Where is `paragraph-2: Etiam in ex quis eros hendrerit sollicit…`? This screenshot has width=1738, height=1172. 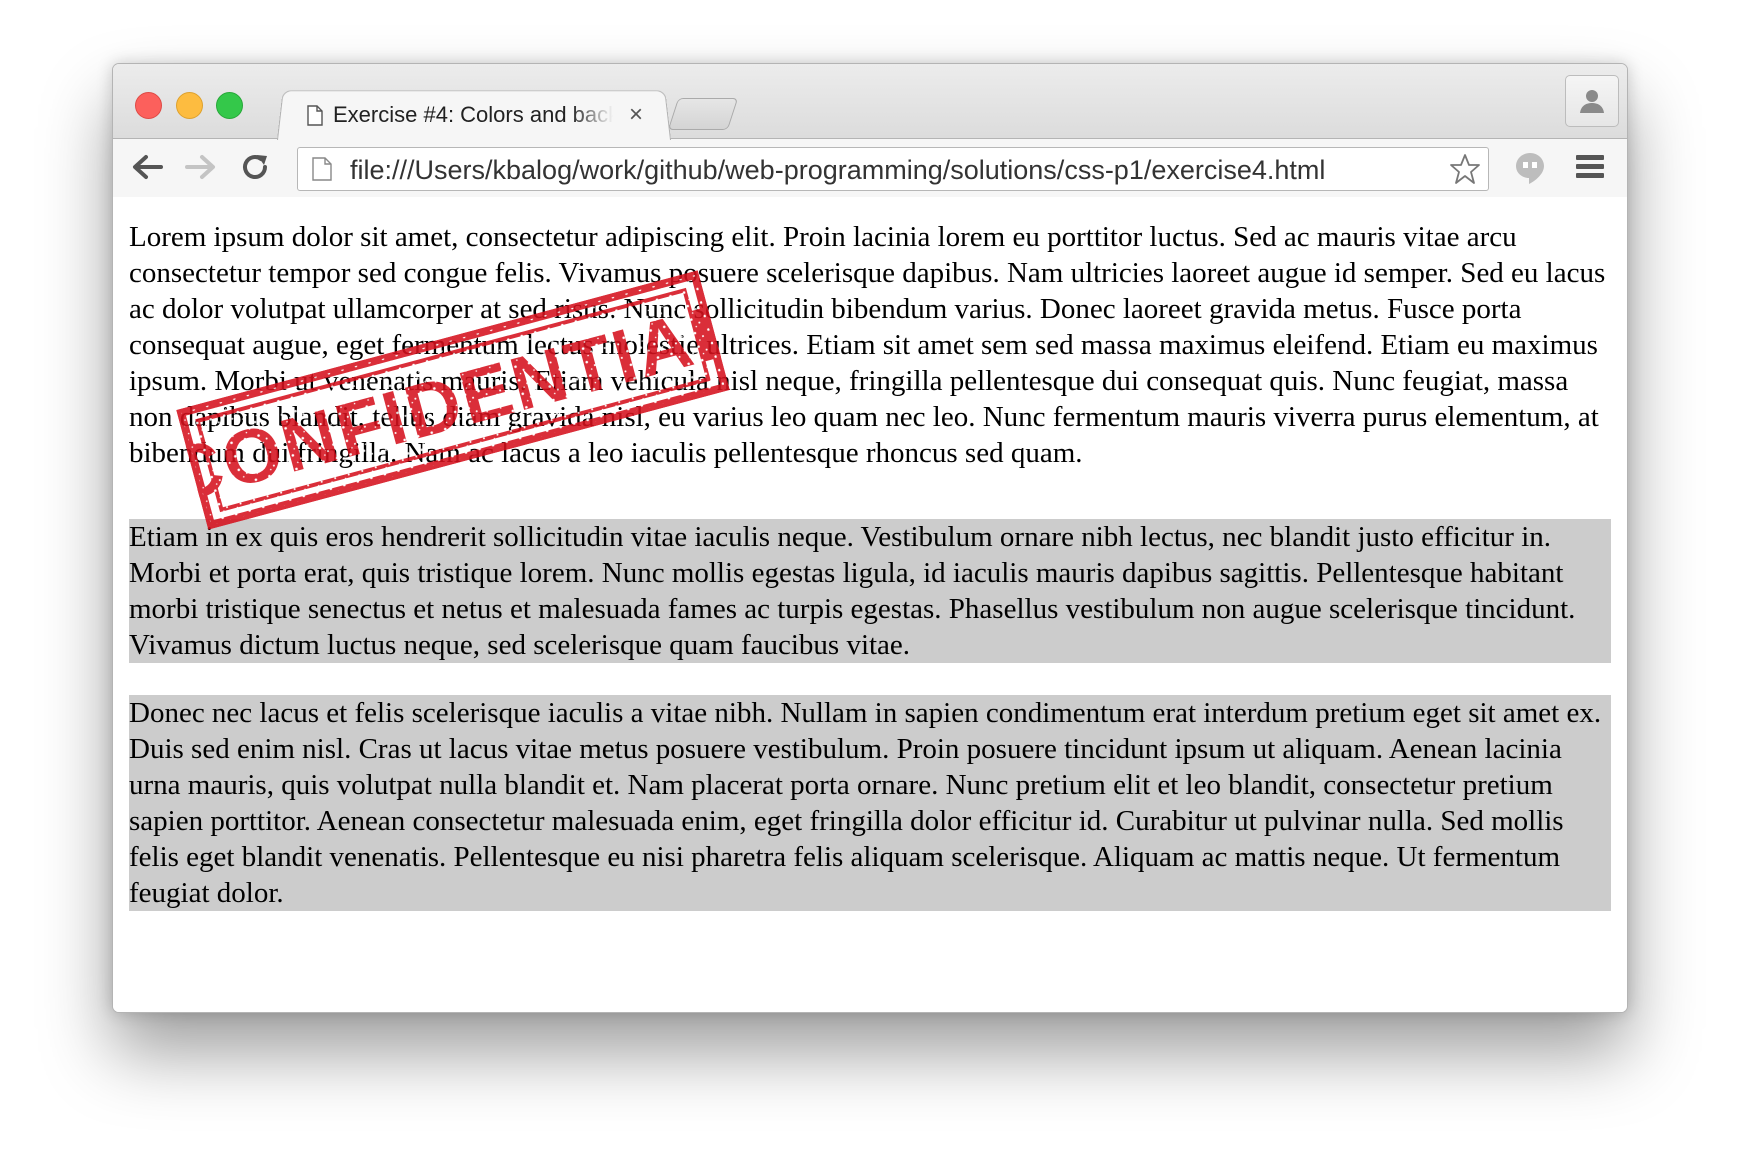 paragraph-2: Etiam in ex quis eros hendrerit sollicit… is located at coordinates (870, 591).